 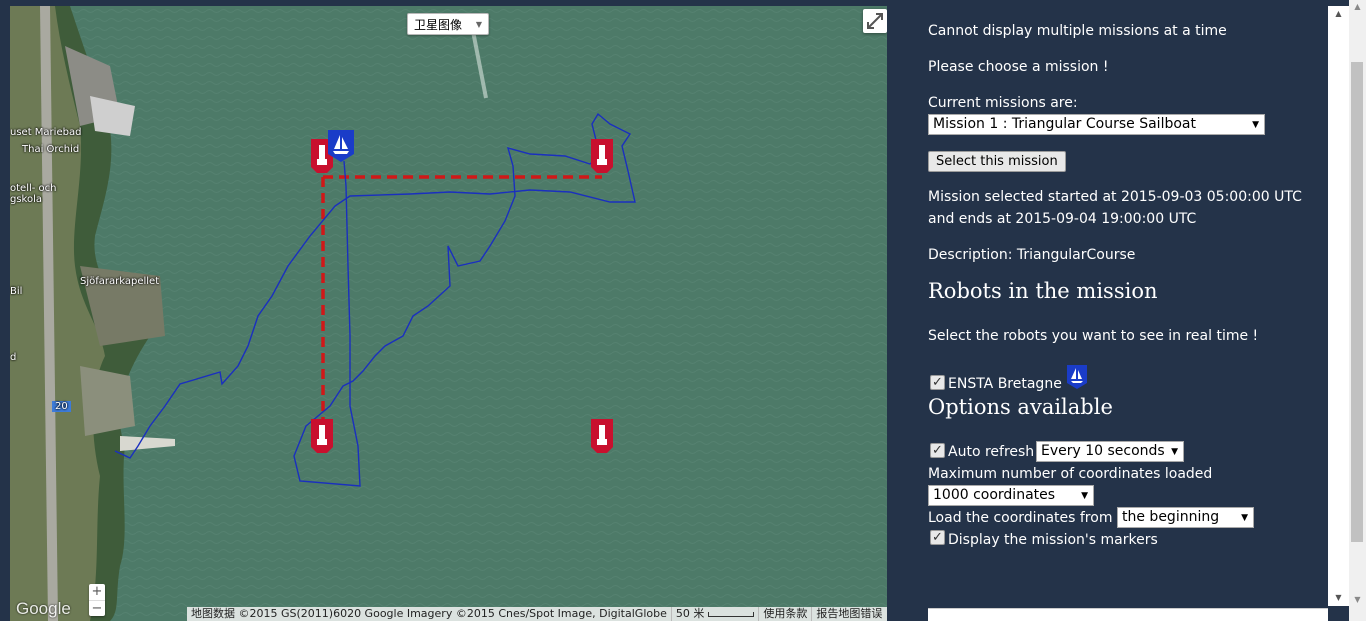 What do you see at coordinates (1043, 291) in the screenshot?
I see `robots-heading: Robots in the mission` at bounding box center [1043, 291].